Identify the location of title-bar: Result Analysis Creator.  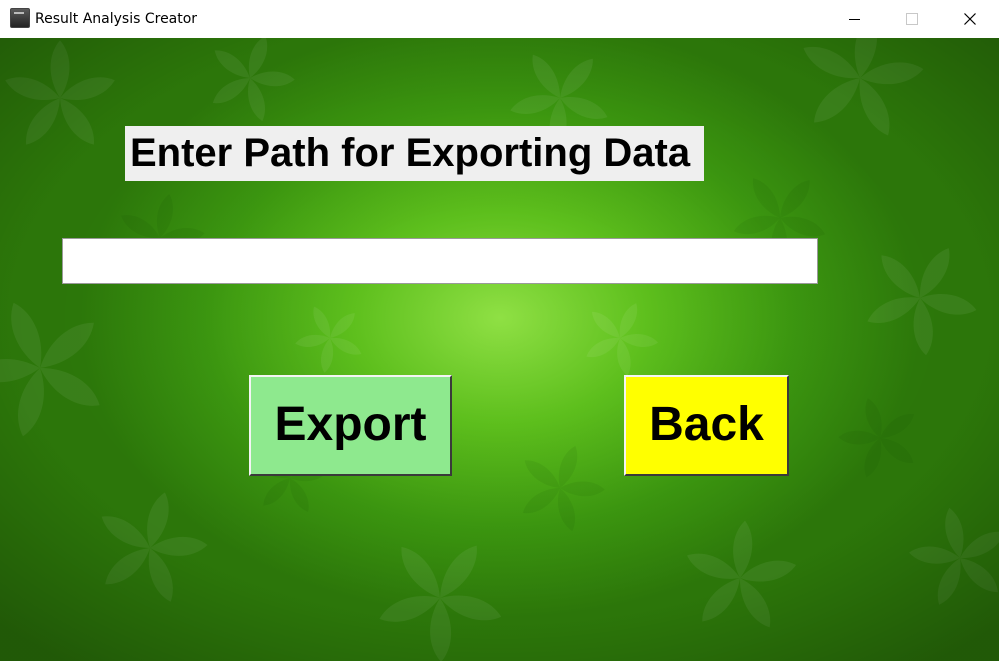
(499, 19).